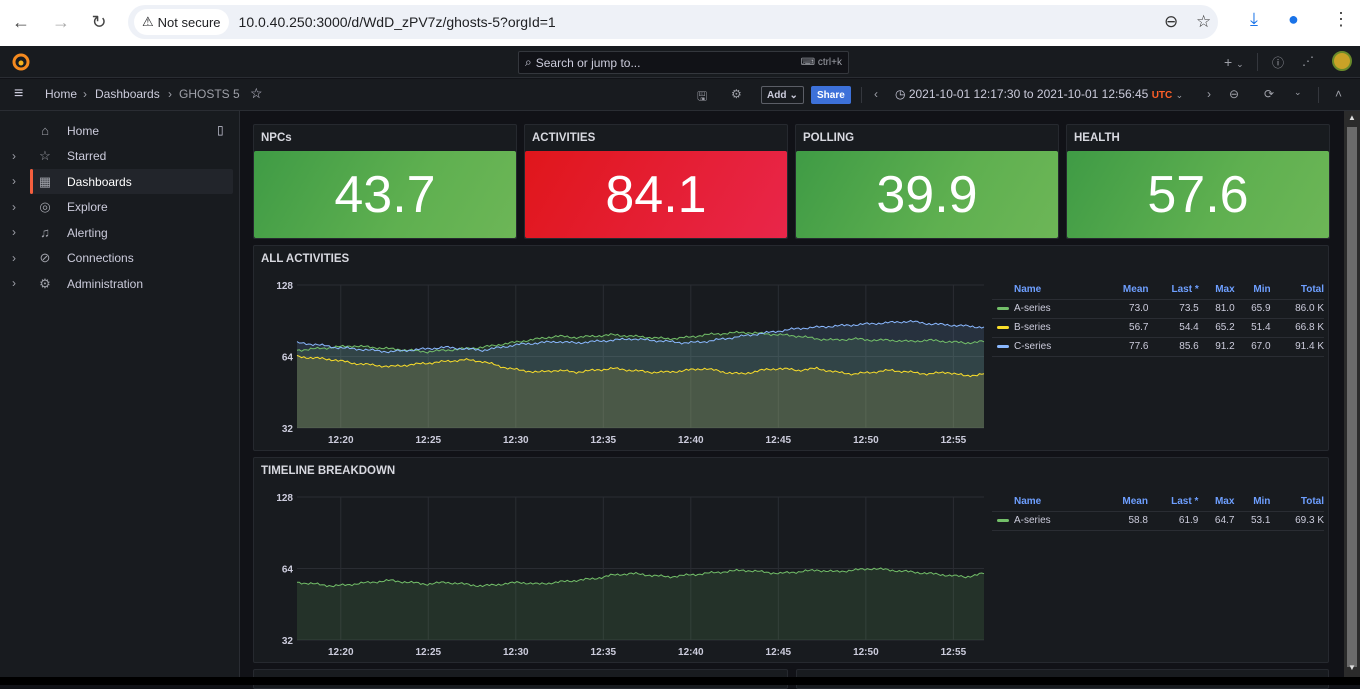 Image resolution: width=1360 pixels, height=689 pixels. Describe the element at coordinates (656, 194) in the screenshot. I see `stat-value: 84.1` at that location.